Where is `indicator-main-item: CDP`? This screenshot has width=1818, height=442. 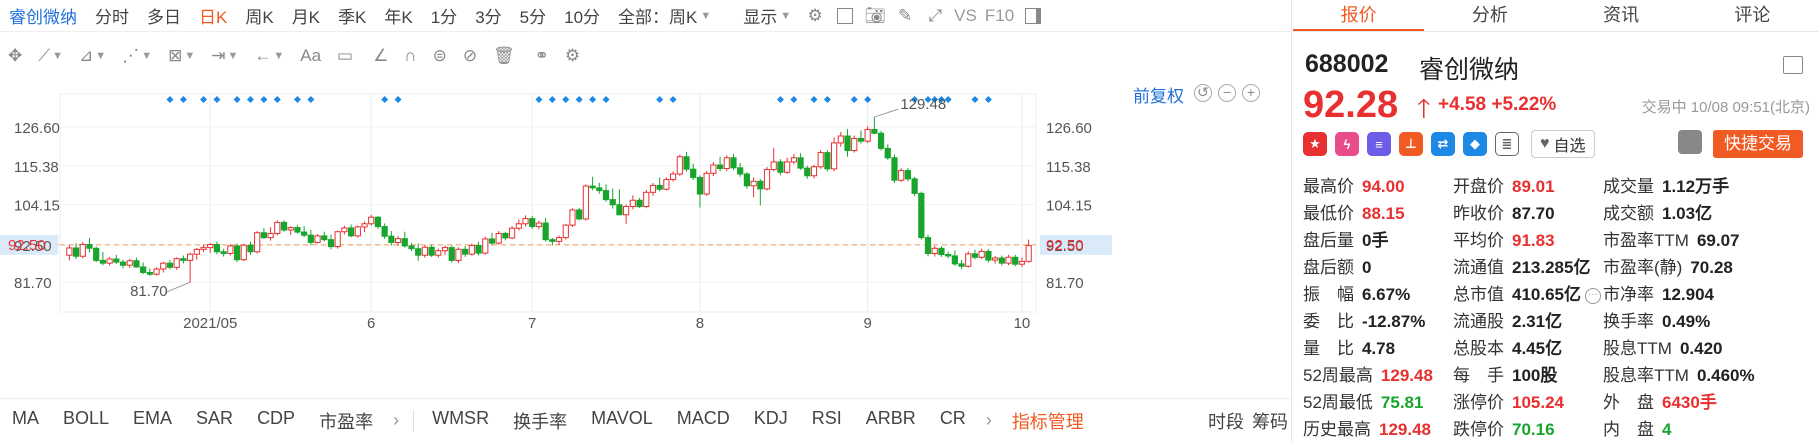 indicator-main-item: CDP is located at coordinates (276, 421).